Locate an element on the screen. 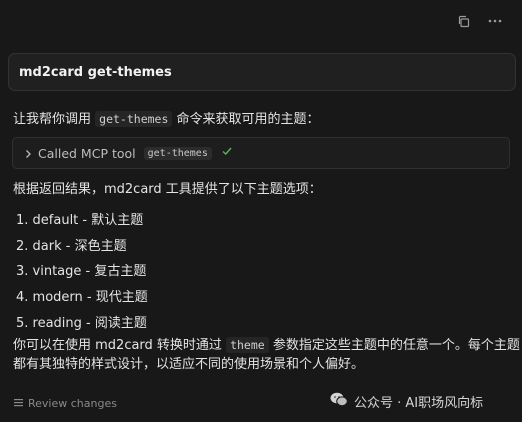  wechat-icon is located at coordinates (339, 401).